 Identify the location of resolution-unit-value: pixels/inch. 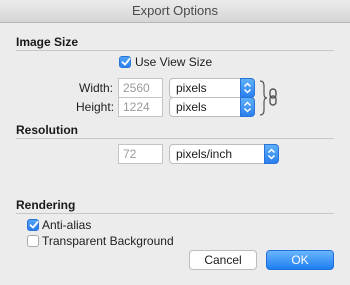
(204, 154).